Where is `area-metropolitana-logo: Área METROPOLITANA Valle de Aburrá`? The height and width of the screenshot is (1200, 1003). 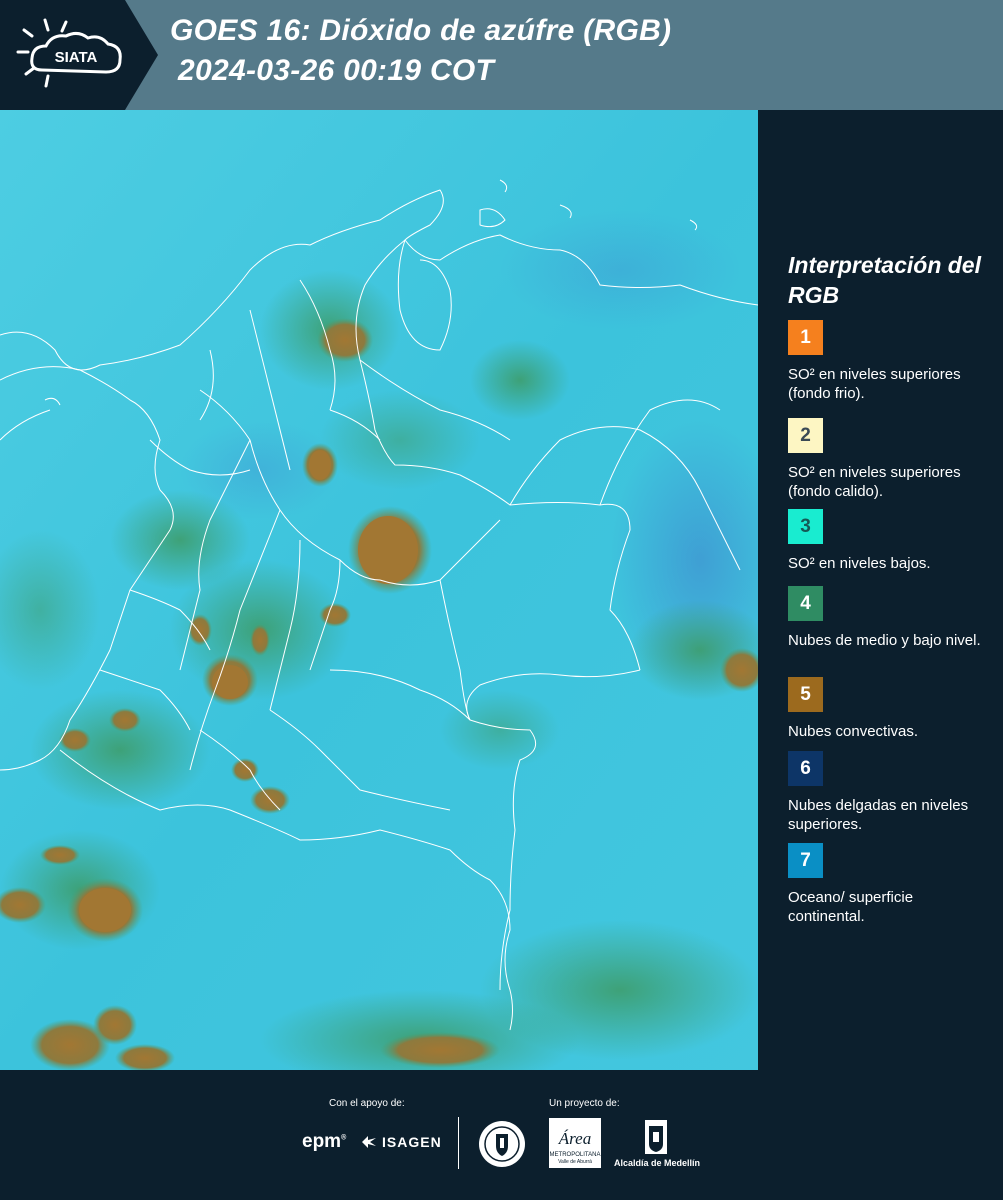 area-metropolitana-logo: Área METROPOLITANA Valle de Aburrá is located at coordinates (575, 1143).